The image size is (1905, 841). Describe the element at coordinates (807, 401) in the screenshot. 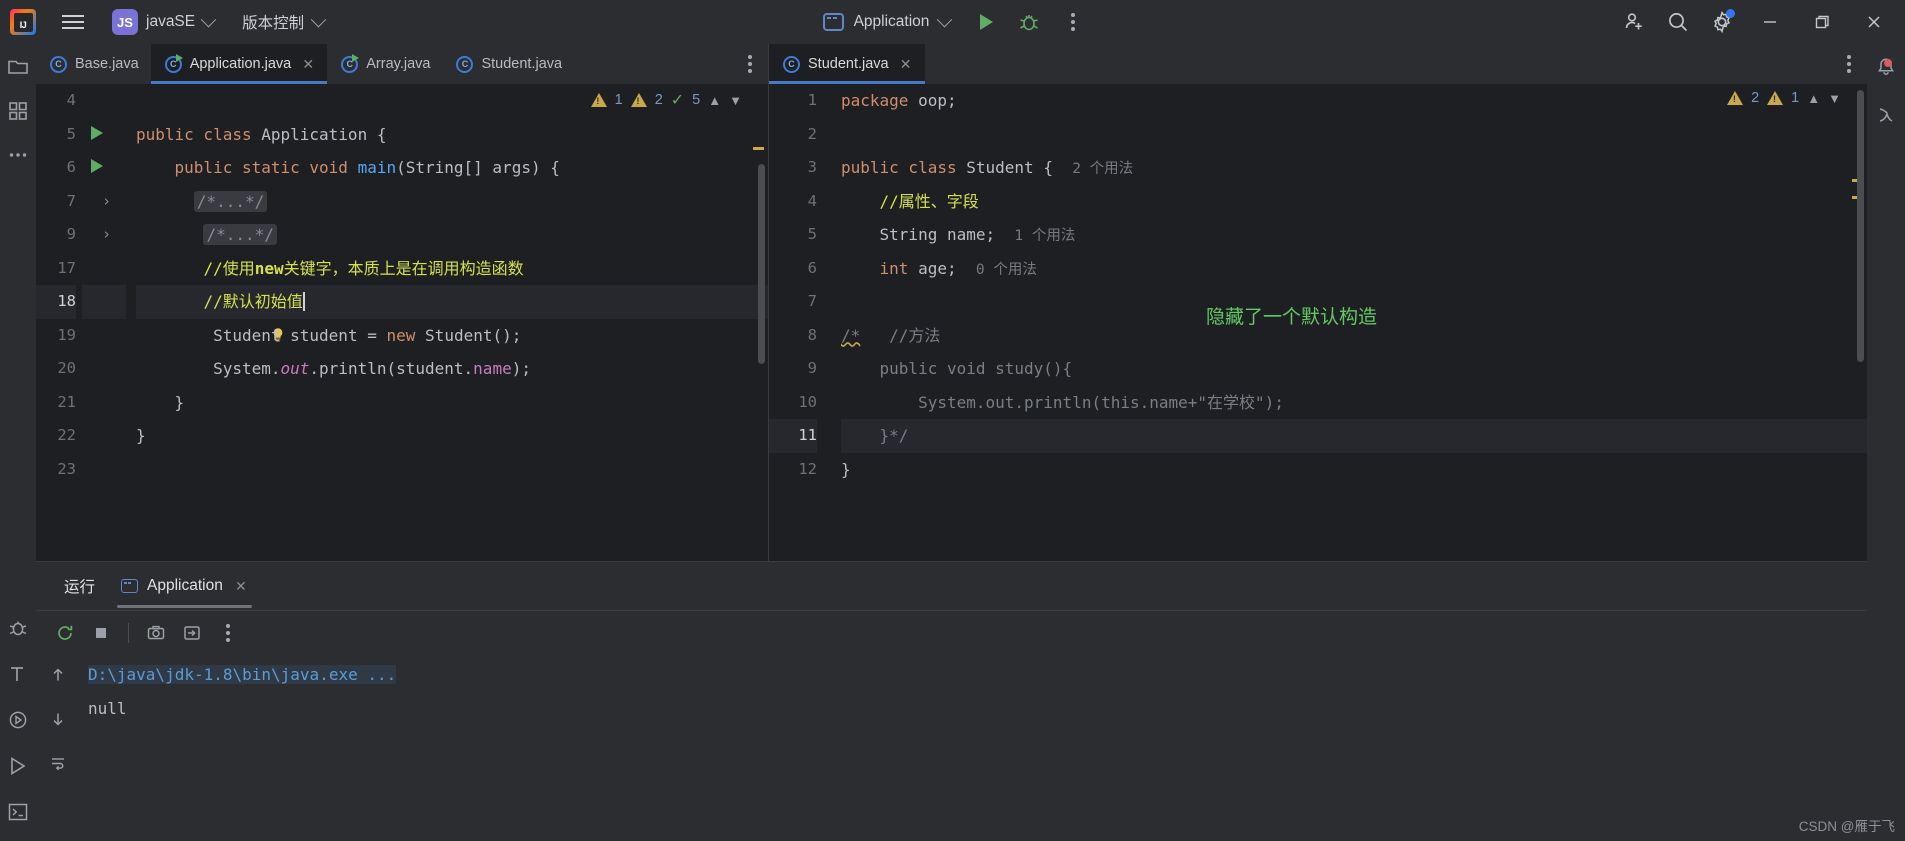

I see `line-number: 10` at that location.